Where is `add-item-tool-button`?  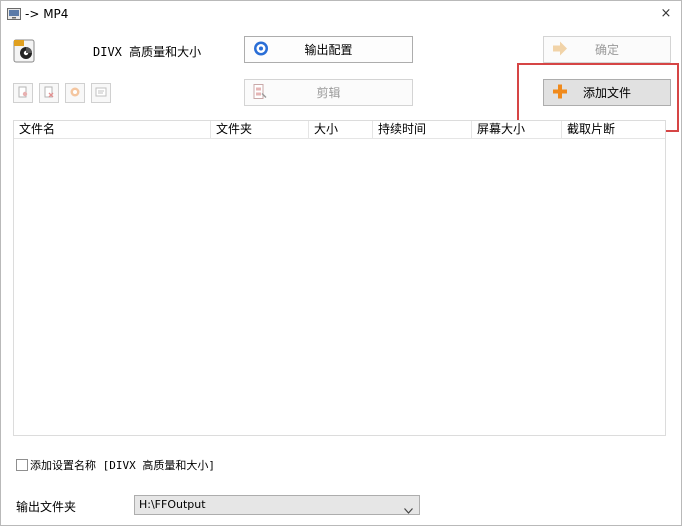
add-item-tool-button is located at coordinates (23, 93).